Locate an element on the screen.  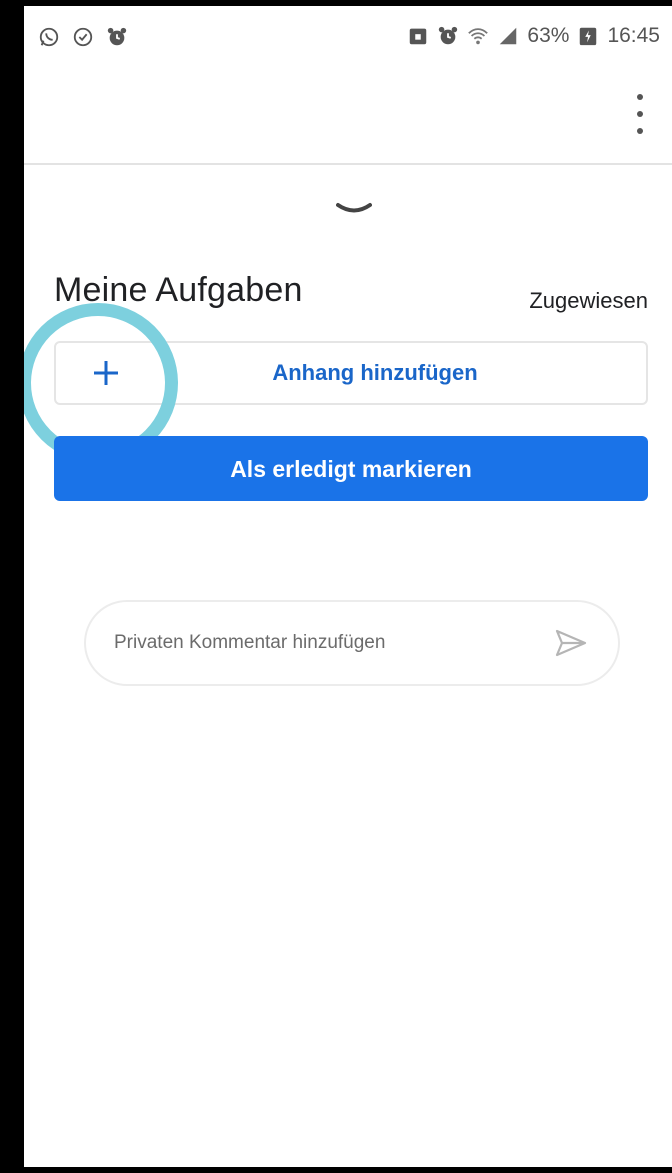
send-icon is located at coordinates (571, 643).